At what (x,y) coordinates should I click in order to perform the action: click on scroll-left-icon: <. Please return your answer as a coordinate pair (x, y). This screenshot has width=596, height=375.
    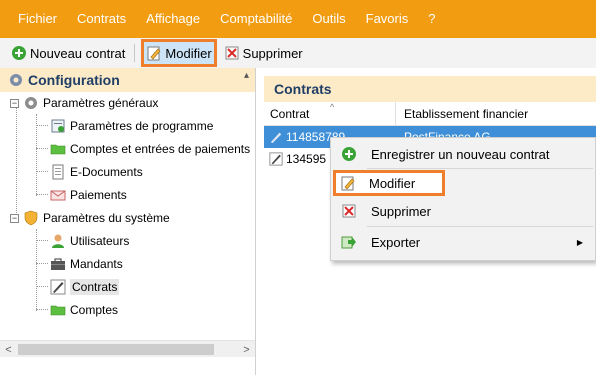
    Looking at the image, I should click on (8, 349).